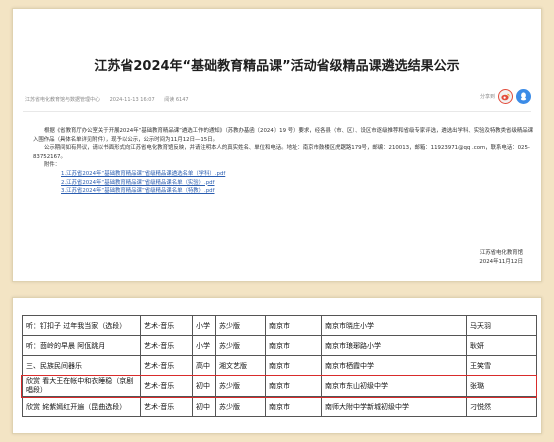  Describe the element at coordinates (501, 406) in the screenshot. I see `teacher-cell: 刁悦然` at that location.